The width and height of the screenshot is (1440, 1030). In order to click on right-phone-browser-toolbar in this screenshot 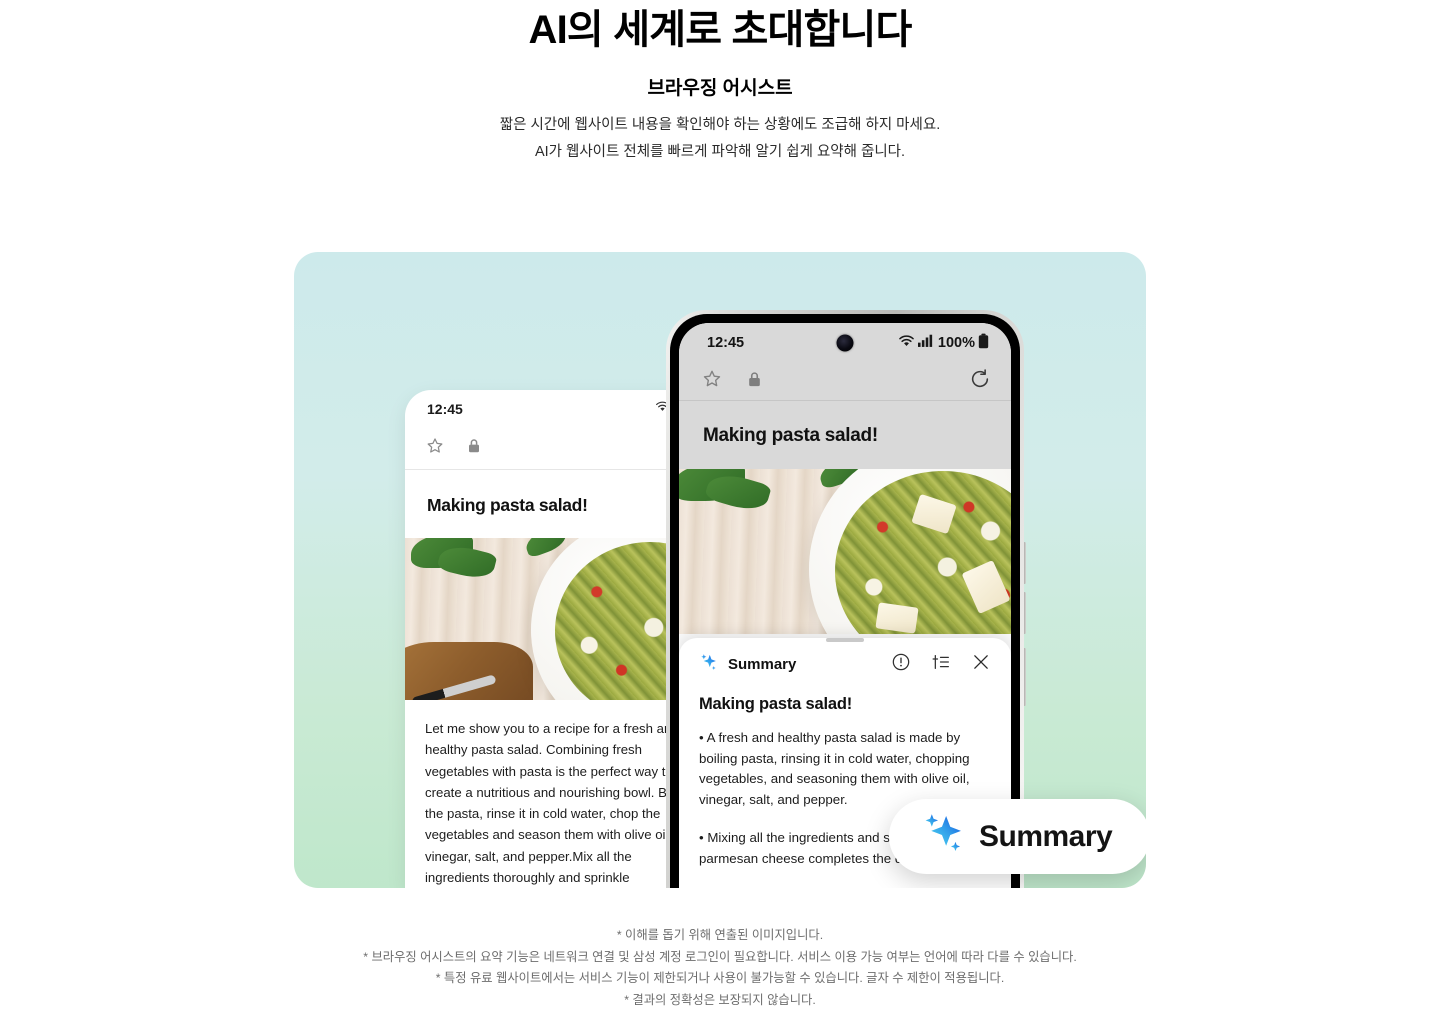, I will do `click(845, 382)`.